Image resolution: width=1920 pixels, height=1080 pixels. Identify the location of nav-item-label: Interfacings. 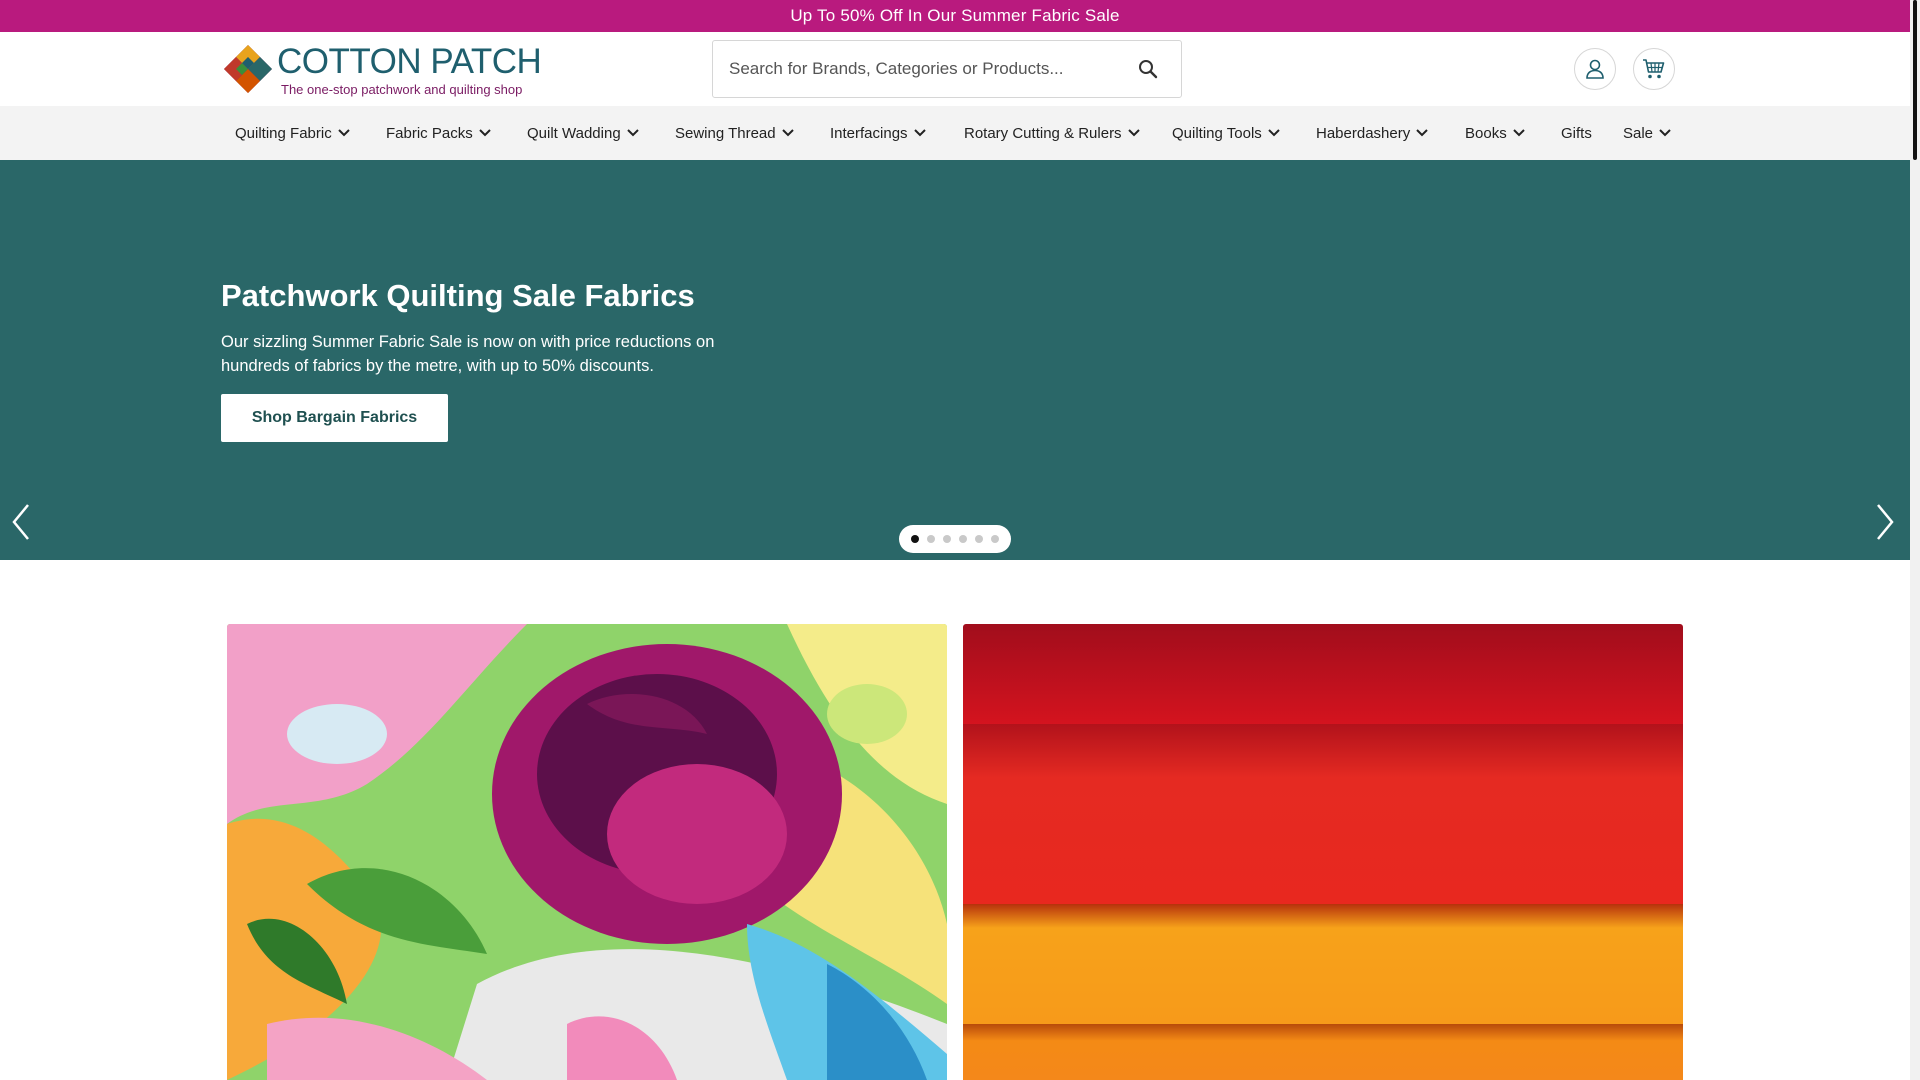
(869, 133).